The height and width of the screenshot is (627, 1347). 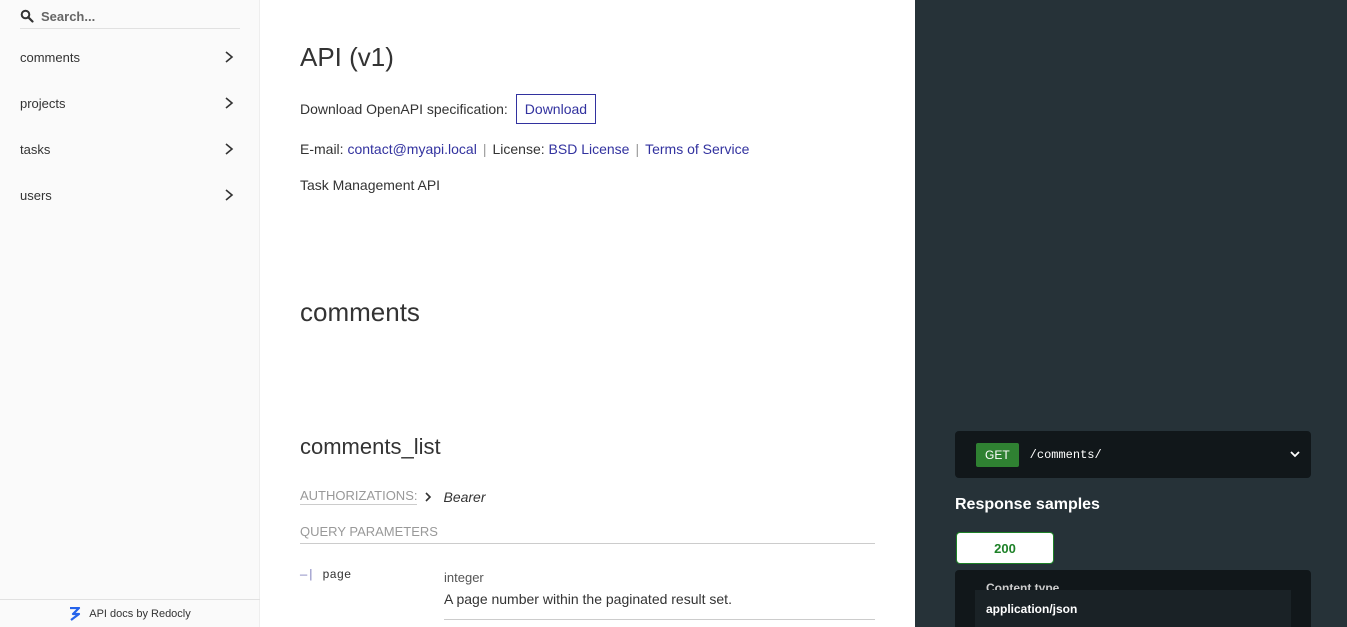 What do you see at coordinates (697, 149) in the screenshot?
I see `terms-link: Terms of Service` at bounding box center [697, 149].